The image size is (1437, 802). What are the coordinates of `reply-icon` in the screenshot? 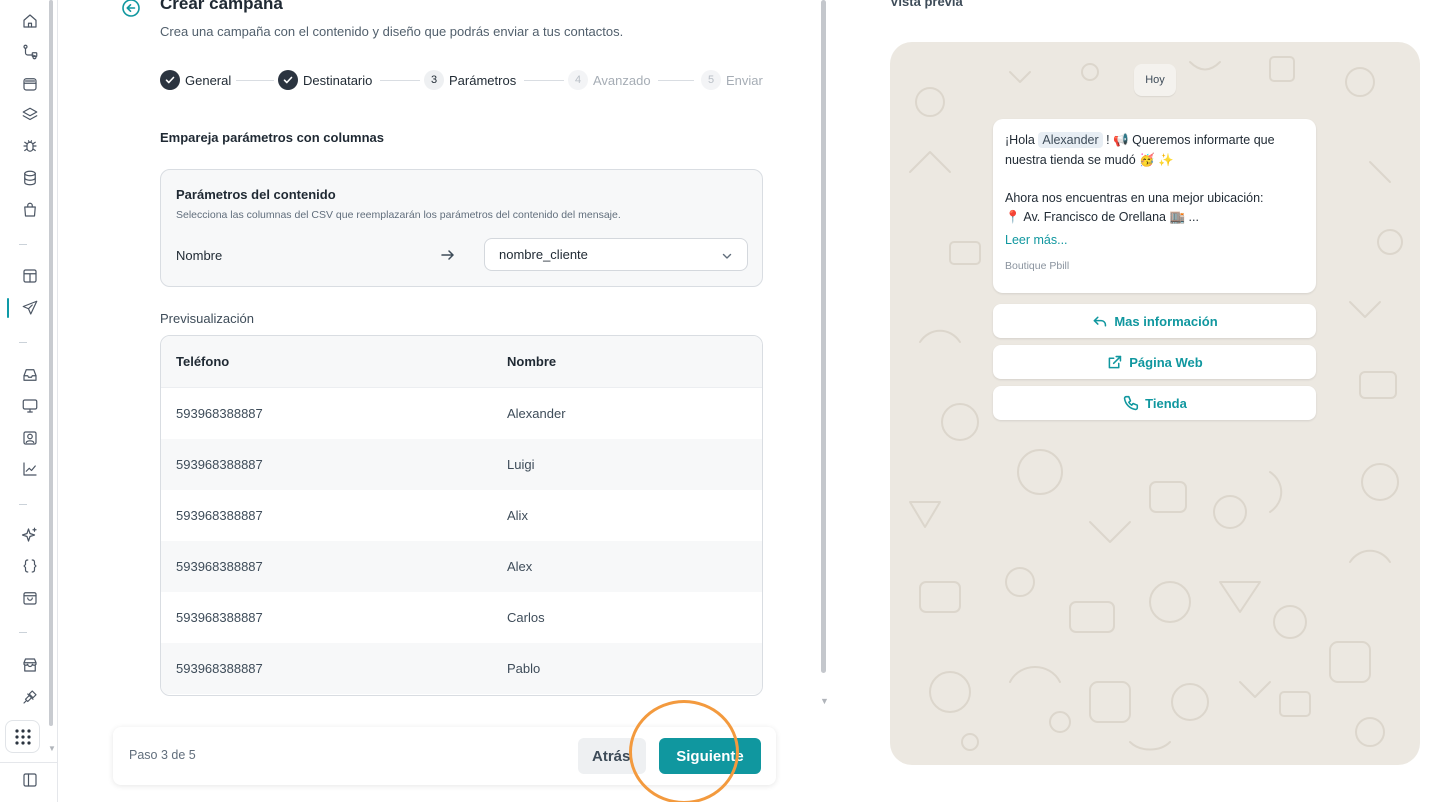 It's located at (1100, 321).